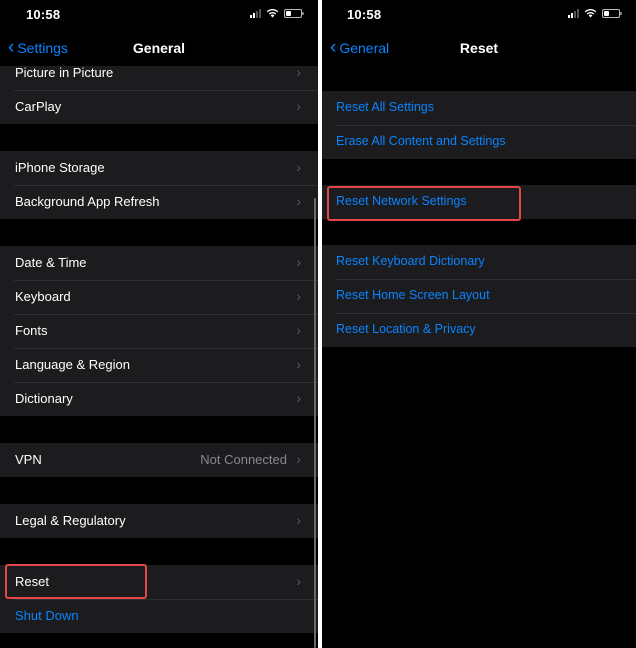 The width and height of the screenshot is (636, 648). Describe the element at coordinates (479, 108) in the screenshot. I see `row-reset-all-settings: Reset All Settings` at that location.